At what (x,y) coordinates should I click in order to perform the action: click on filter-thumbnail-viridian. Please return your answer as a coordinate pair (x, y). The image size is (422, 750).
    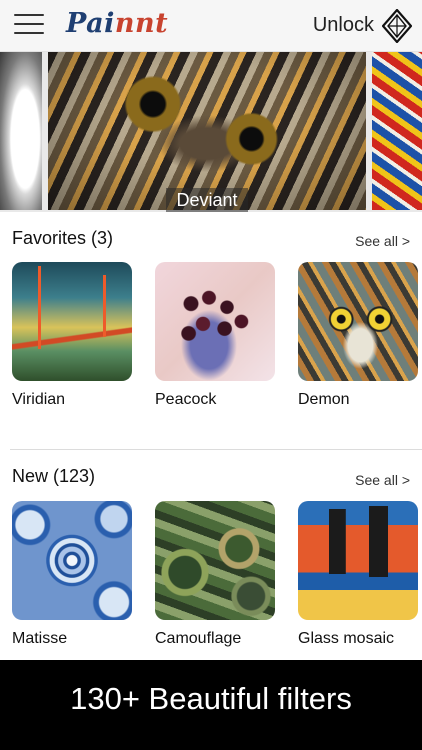
    Looking at the image, I should click on (72, 321).